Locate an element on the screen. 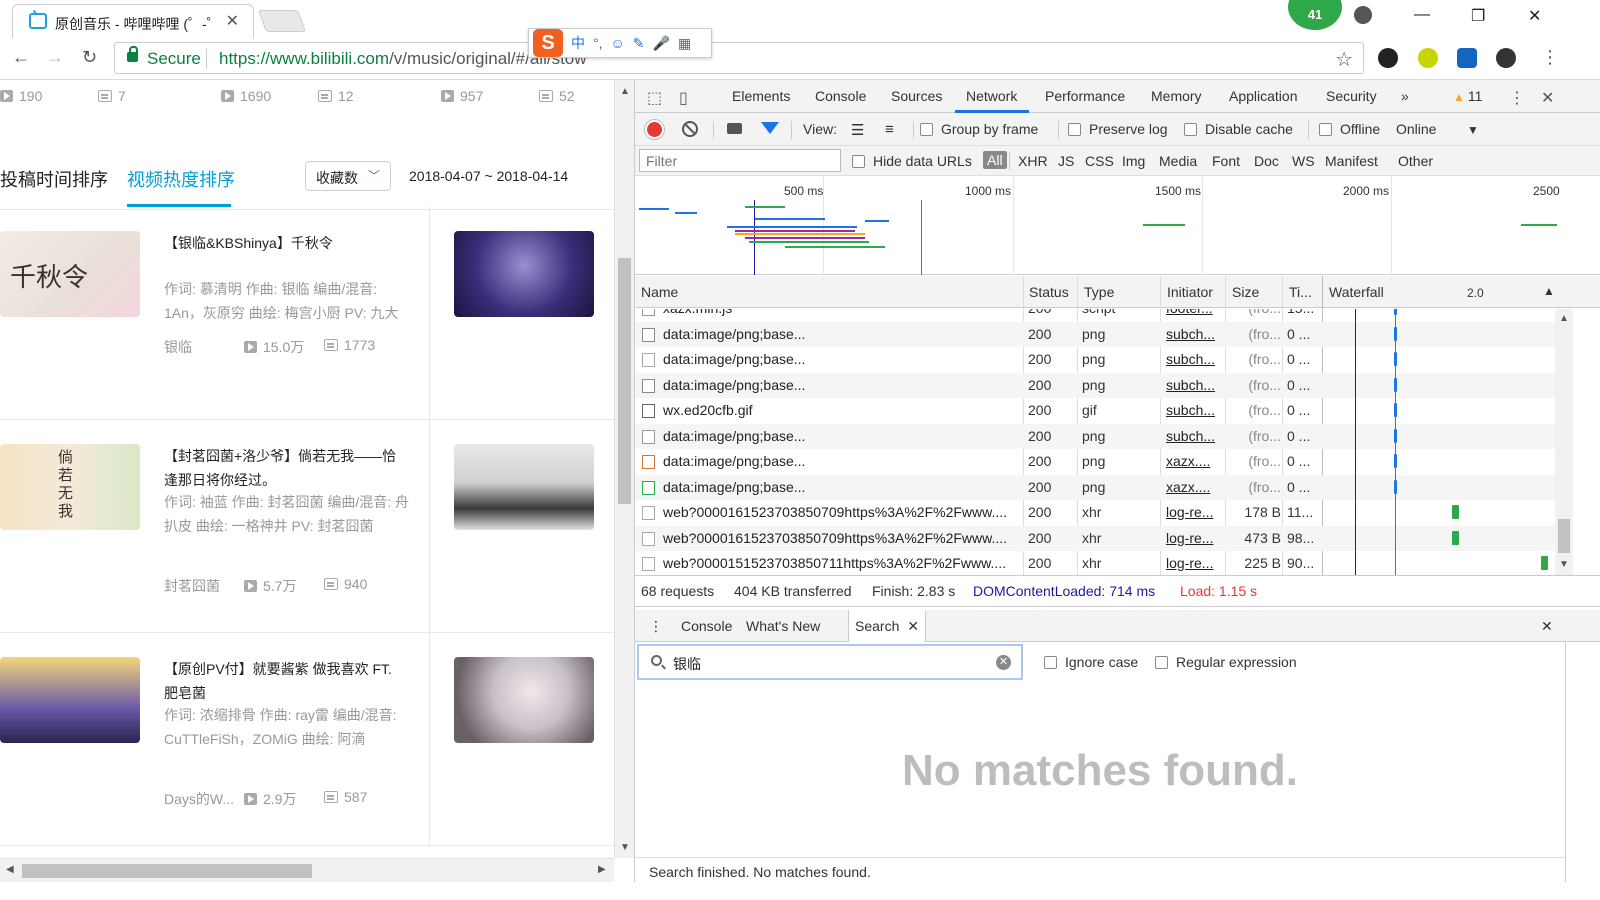 The image size is (1600, 900). reload-icon: ↻ is located at coordinates (89, 57).